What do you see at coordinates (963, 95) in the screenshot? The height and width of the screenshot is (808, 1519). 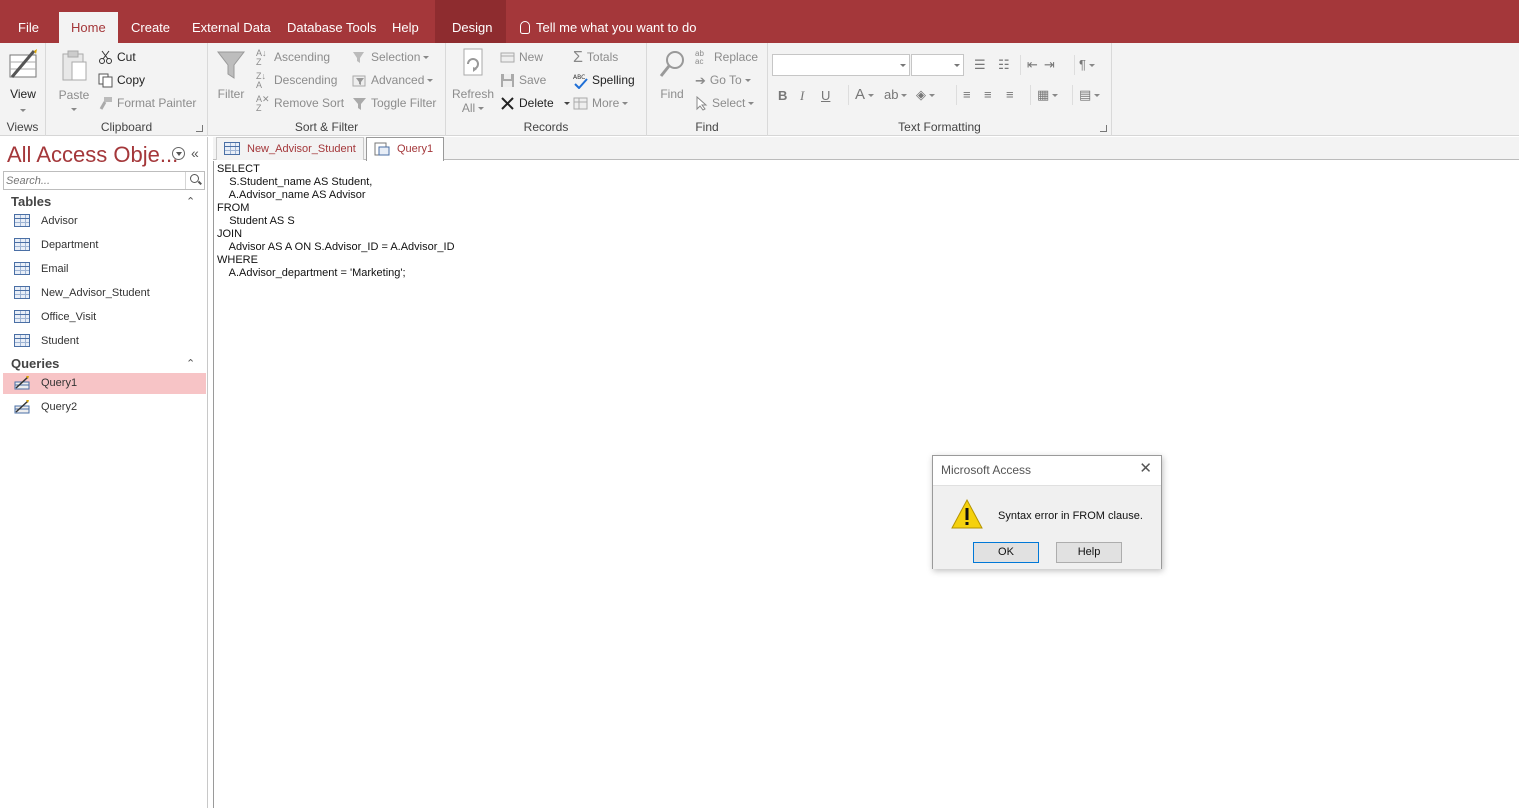 I see `align-left-icon: ≡` at bounding box center [963, 95].